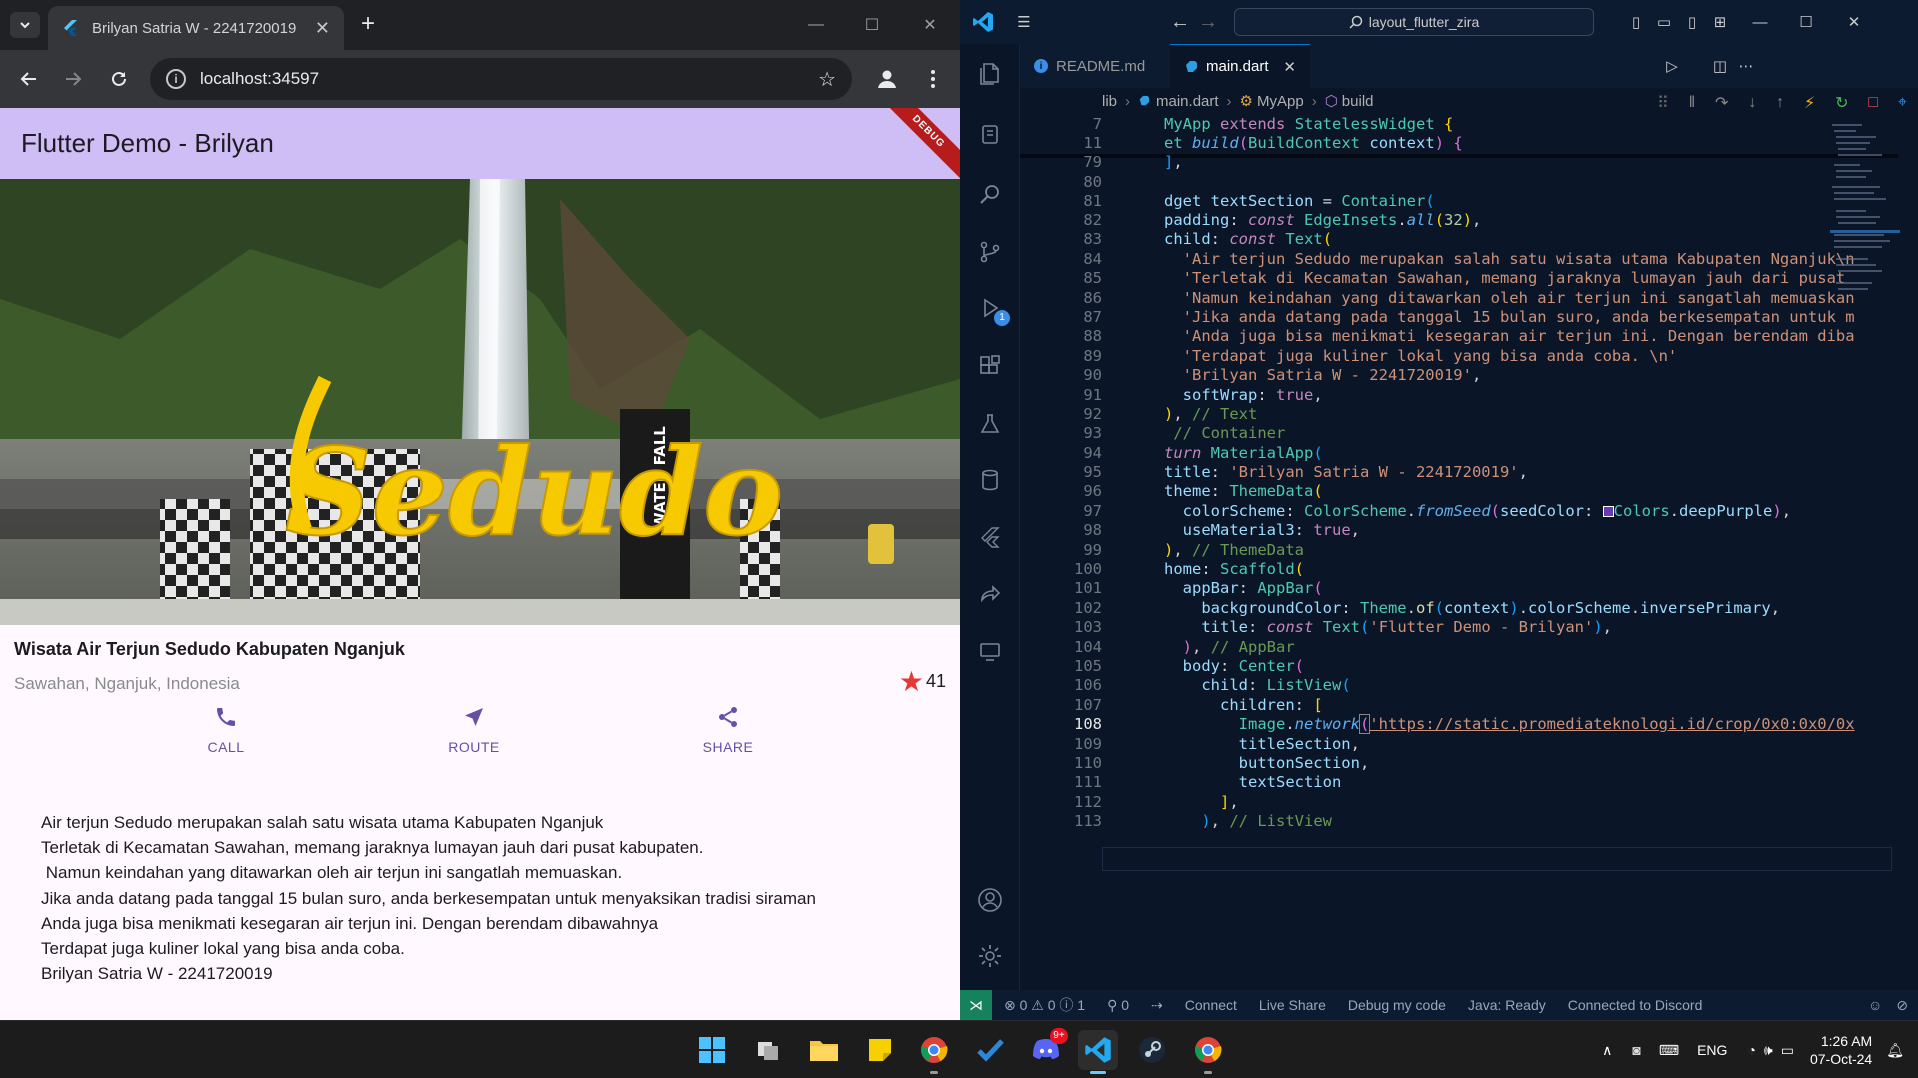  I want to click on clipboard-icon, so click(990, 134).